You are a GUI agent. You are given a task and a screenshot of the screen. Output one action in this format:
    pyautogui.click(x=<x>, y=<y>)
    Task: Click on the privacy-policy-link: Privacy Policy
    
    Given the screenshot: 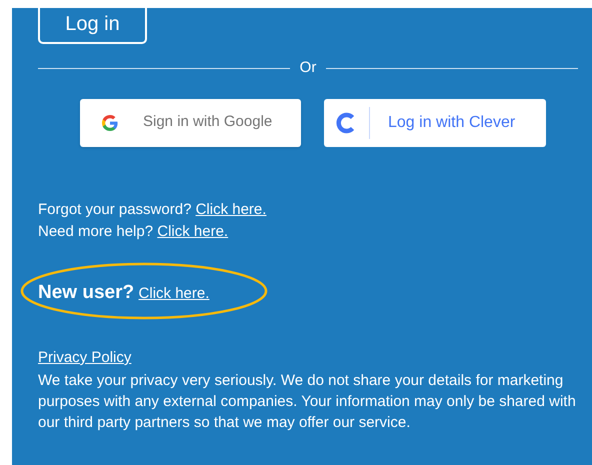 What is the action you would take?
    pyautogui.click(x=85, y=357)
    